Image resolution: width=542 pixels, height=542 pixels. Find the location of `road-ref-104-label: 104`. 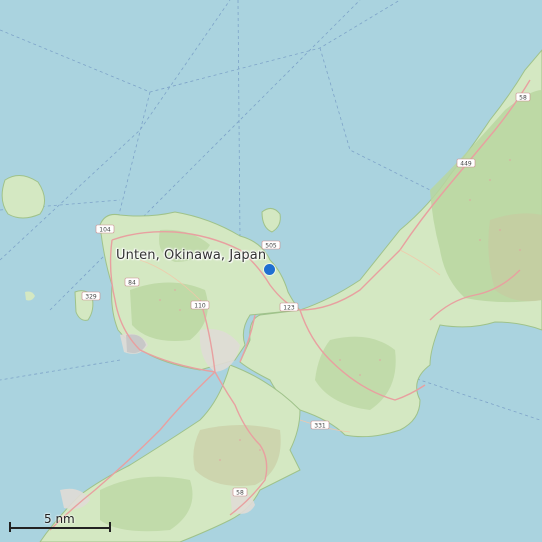

road-ref-104-label: 104 is located at coordinates (105, 230).